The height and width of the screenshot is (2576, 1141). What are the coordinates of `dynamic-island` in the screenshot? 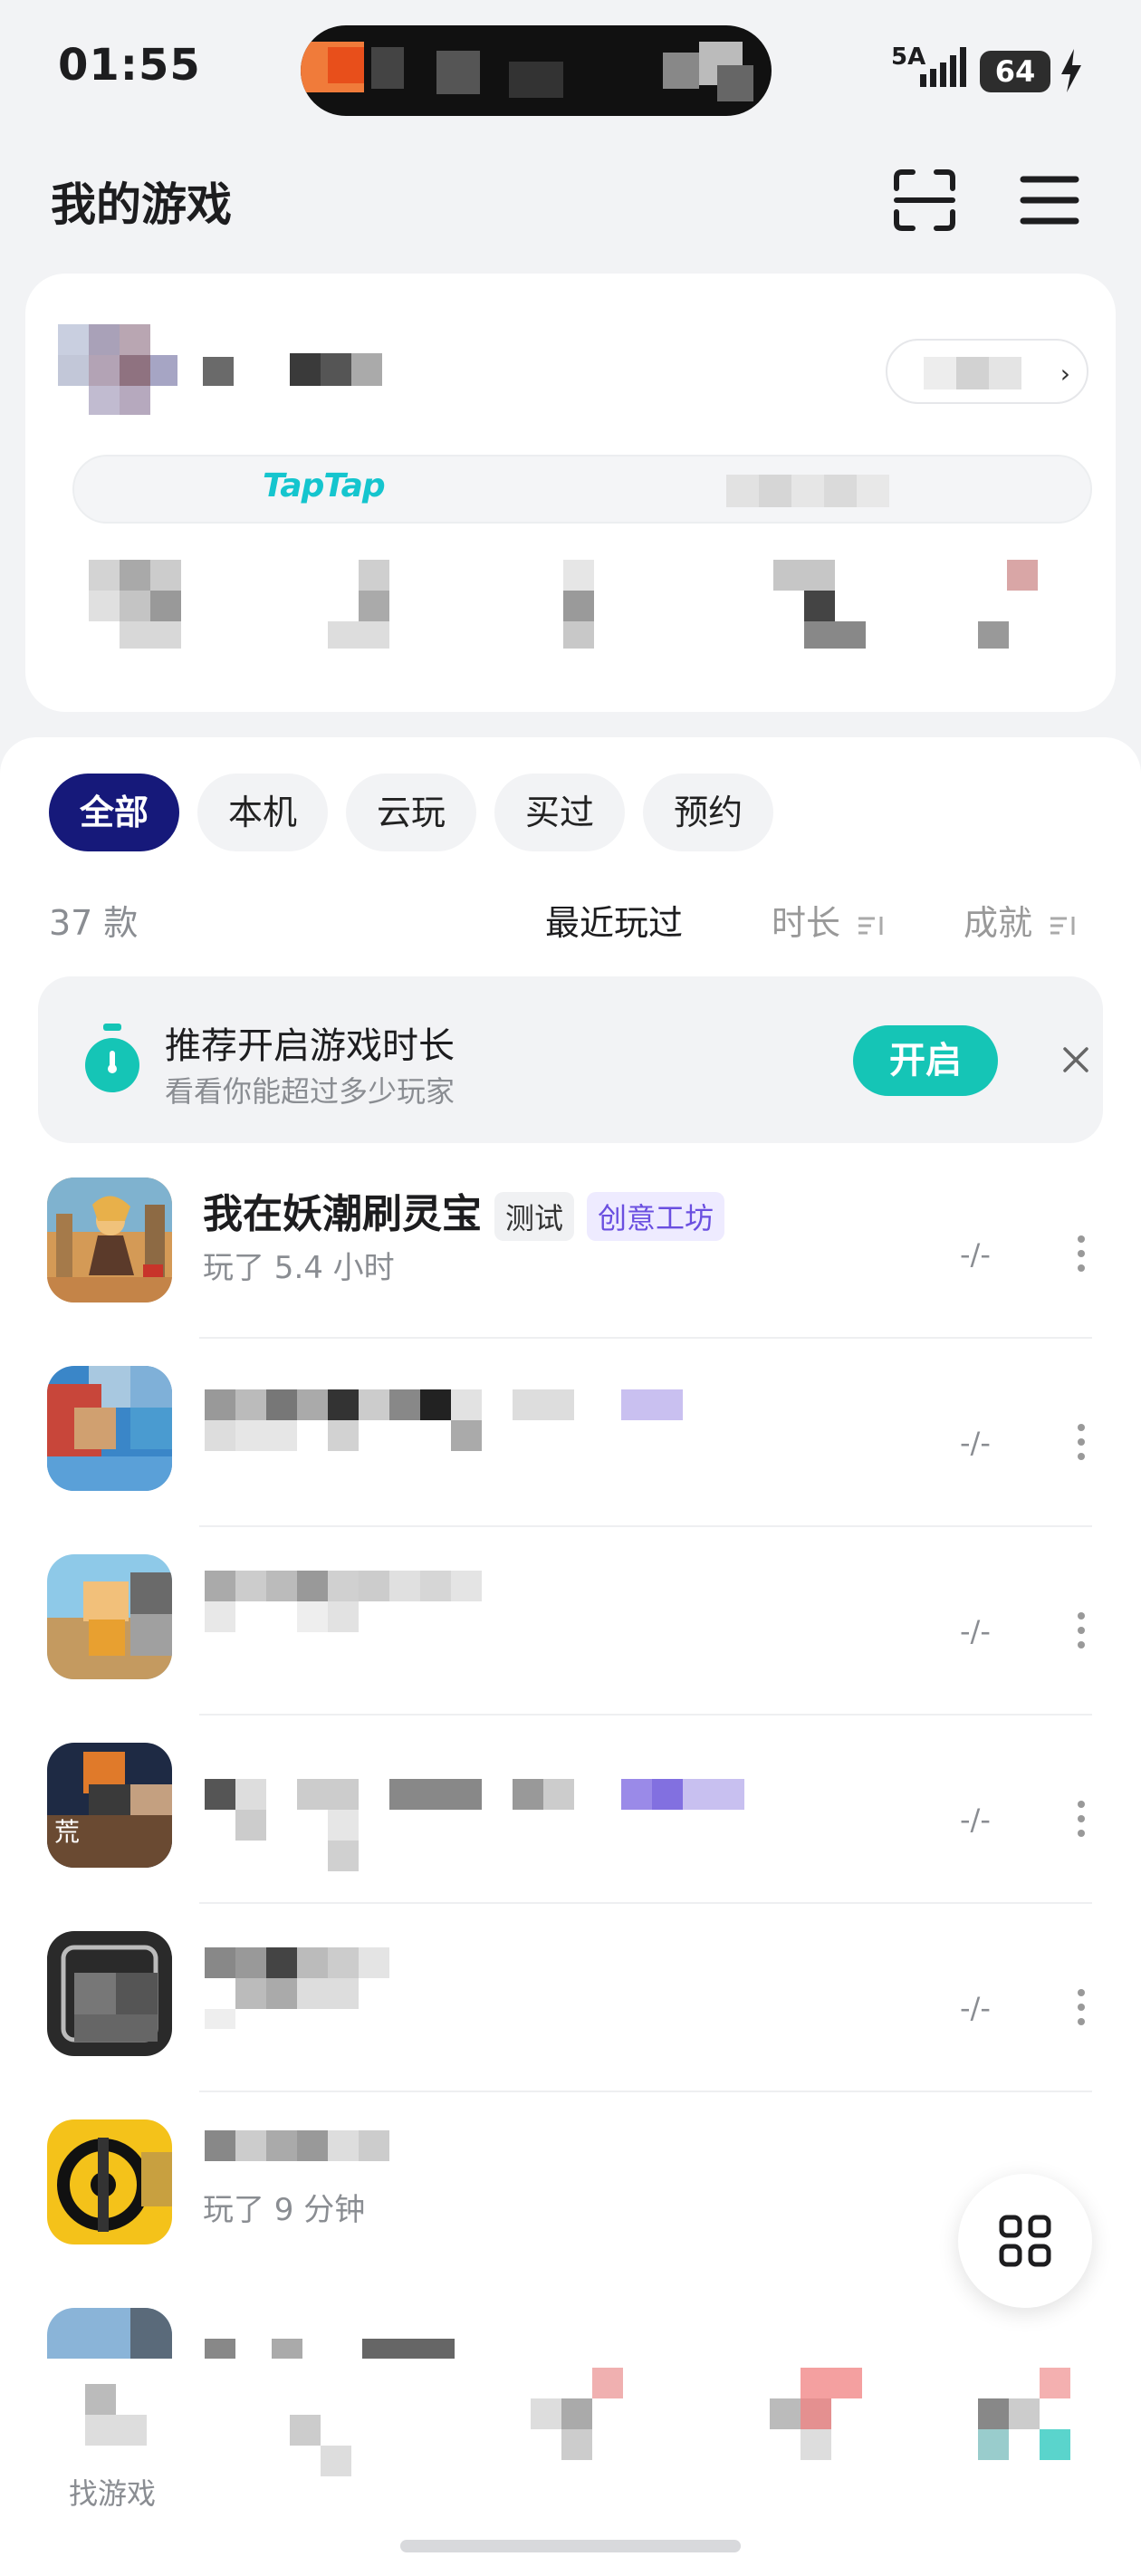 It's located at (536, 70).